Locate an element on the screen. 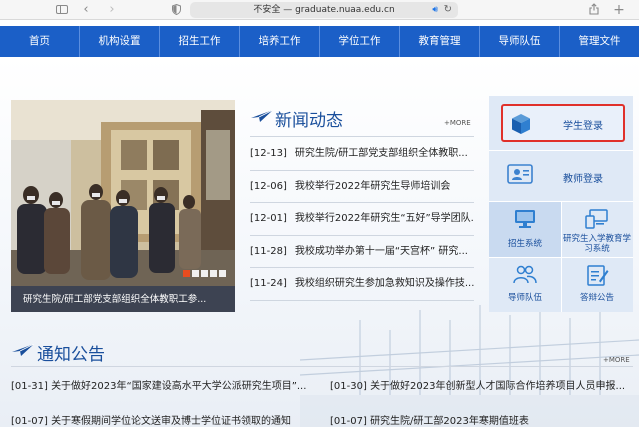 This screenshot has height=427, width=639. people-icon is located at coordinates (525, 274).